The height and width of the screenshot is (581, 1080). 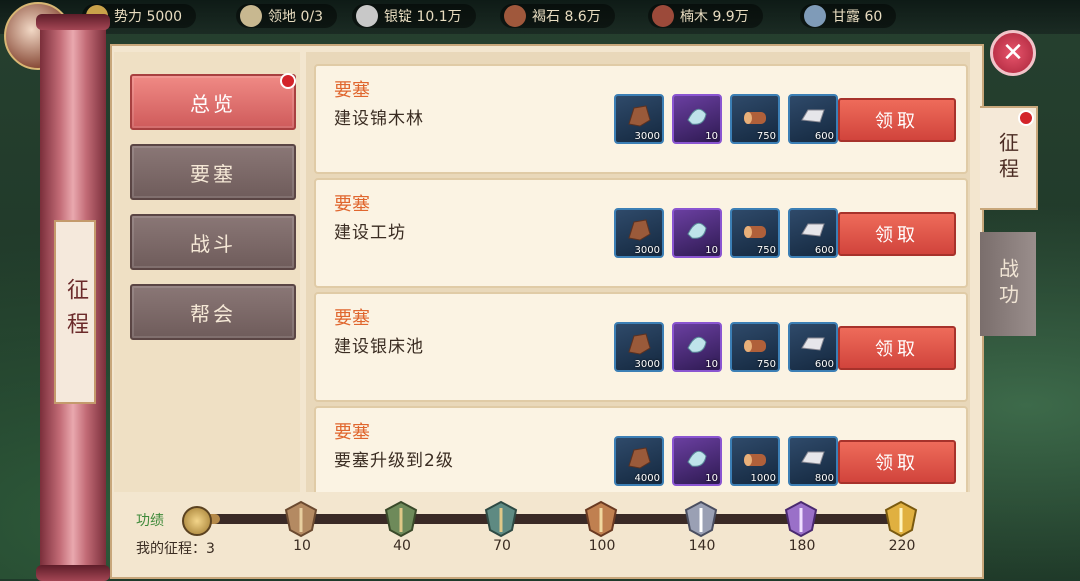 I want to click on tab-merit: 战功, so click(x=1008, y=284).